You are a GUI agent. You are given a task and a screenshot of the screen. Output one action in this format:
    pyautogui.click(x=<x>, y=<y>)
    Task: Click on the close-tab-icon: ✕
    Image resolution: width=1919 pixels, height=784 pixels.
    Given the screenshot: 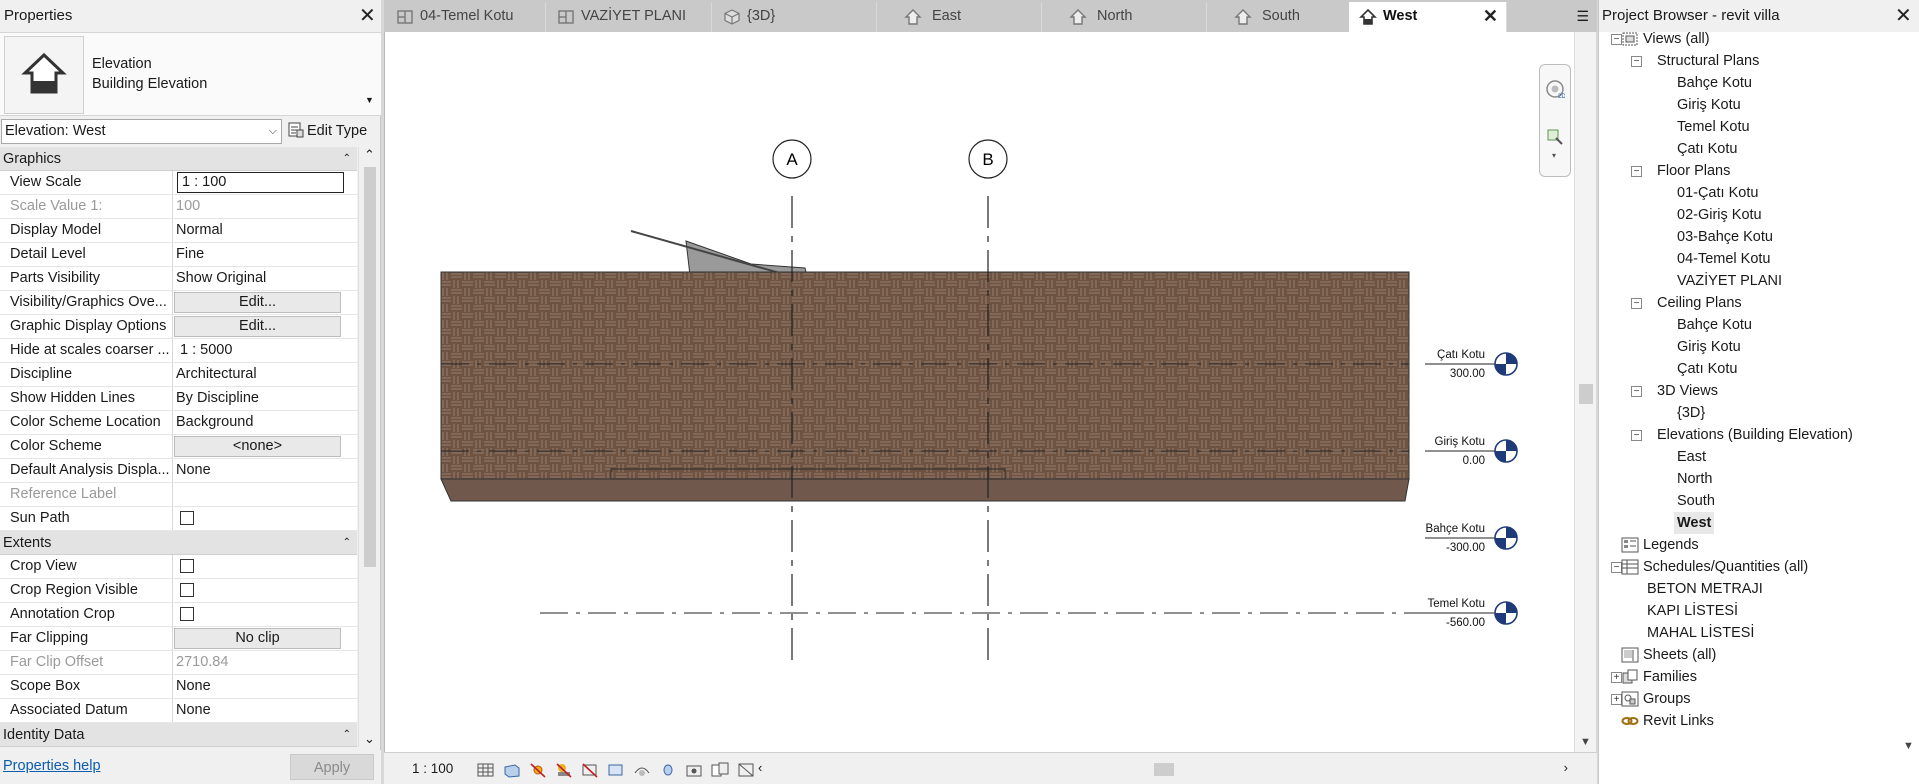 What is the action you would take?
    pyautogui.click(x=1490, y=16)
    